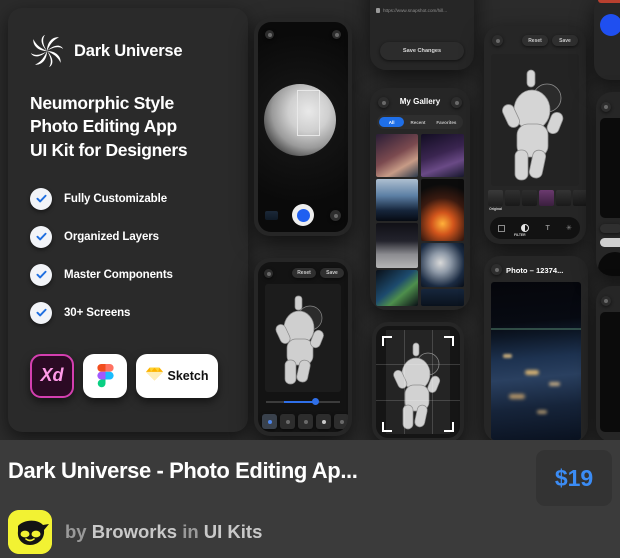 The height and width of the screenshot is (558, 620). What do you see at coordinates (269, 34) in the screenshot?
I see `flash-icon` at bounding box center [269, 34].